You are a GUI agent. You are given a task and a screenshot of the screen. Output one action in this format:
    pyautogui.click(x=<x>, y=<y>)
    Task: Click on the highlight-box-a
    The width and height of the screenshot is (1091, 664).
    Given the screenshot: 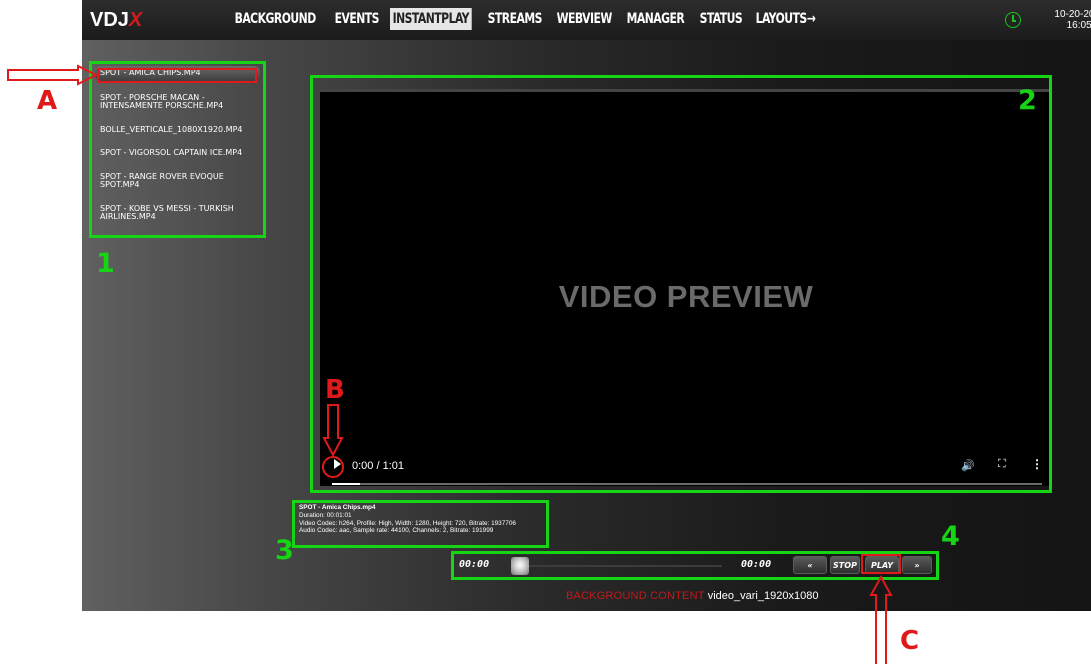 What is the action you would take?
    pyautogui.click(x=177, y=75)
    